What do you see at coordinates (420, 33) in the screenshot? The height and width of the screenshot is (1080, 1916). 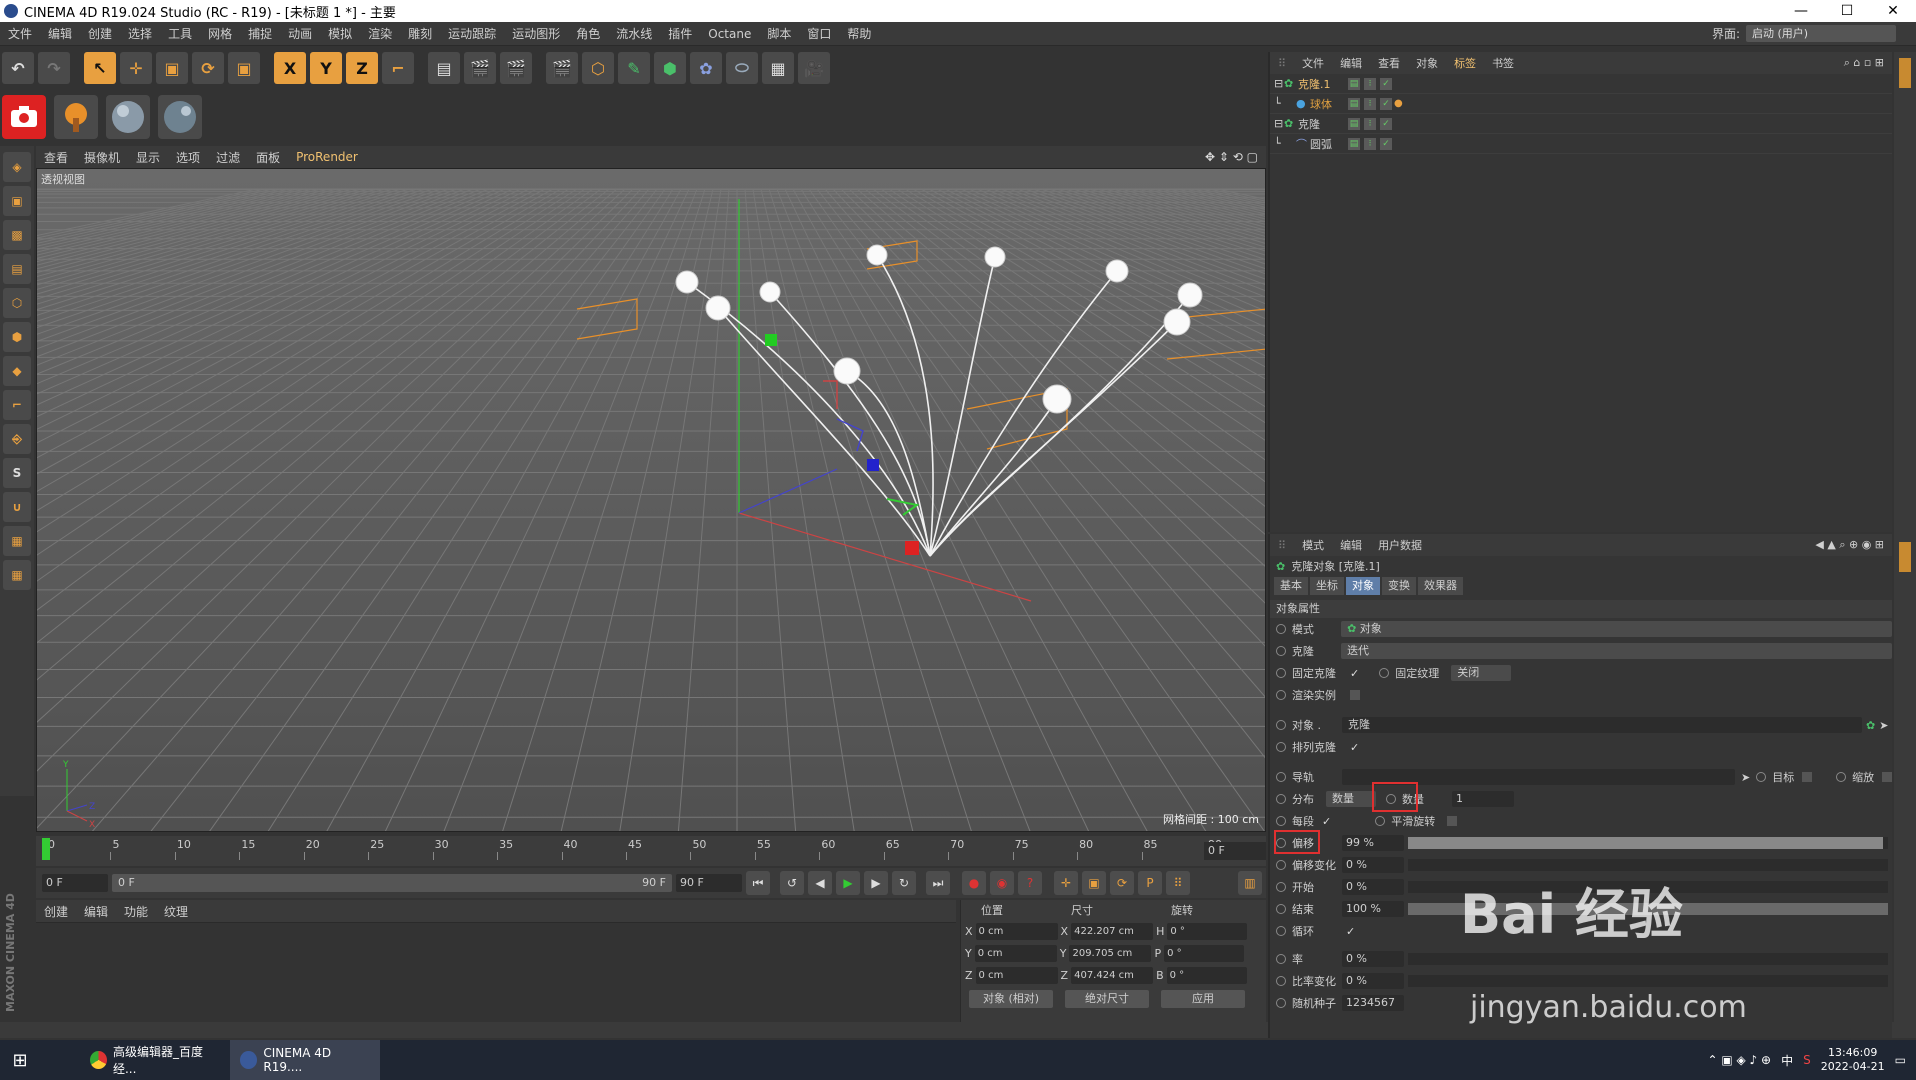 I see `menu-sculpt: 雕刻` at bounding box center [420, 33].